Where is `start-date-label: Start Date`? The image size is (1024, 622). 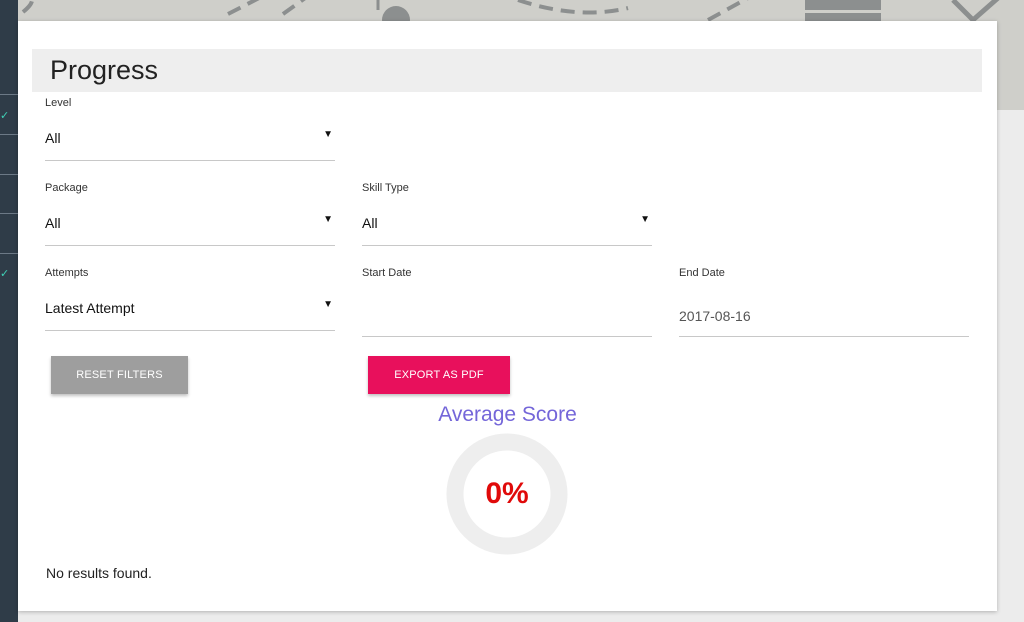 start-date-label: Start Date is located at coordinates (387, 273).